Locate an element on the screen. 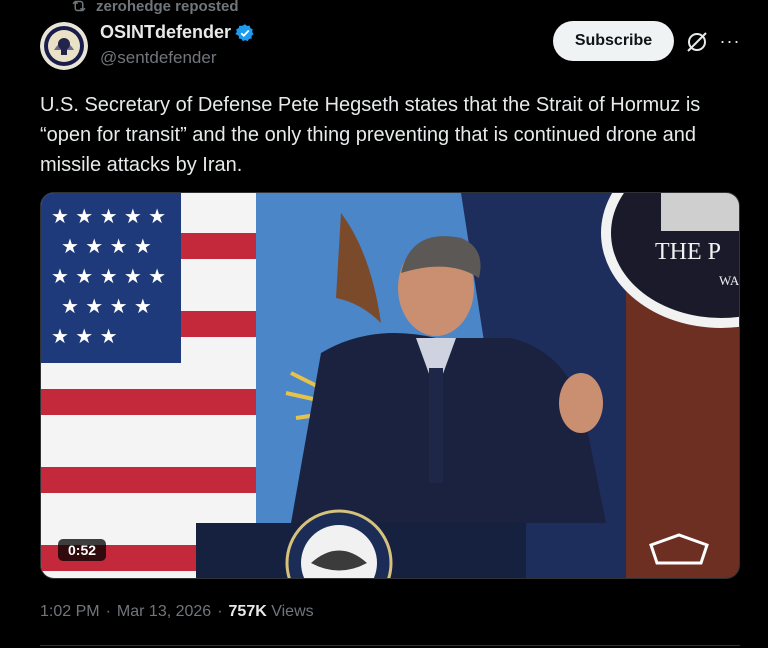 The width and height of the screenshot is (768, 648). verified-badge-icon is located at coordinates (244, 32).